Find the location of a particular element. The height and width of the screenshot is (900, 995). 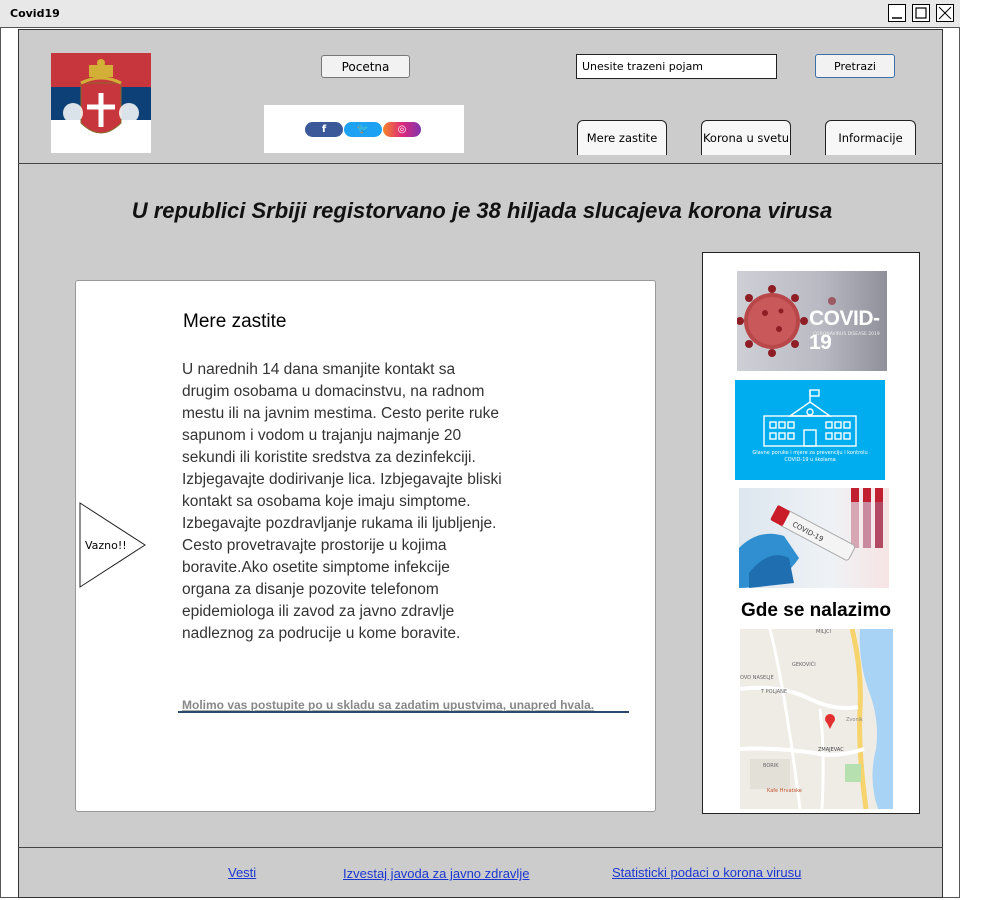

close-button is located at coordinates (945, 13).